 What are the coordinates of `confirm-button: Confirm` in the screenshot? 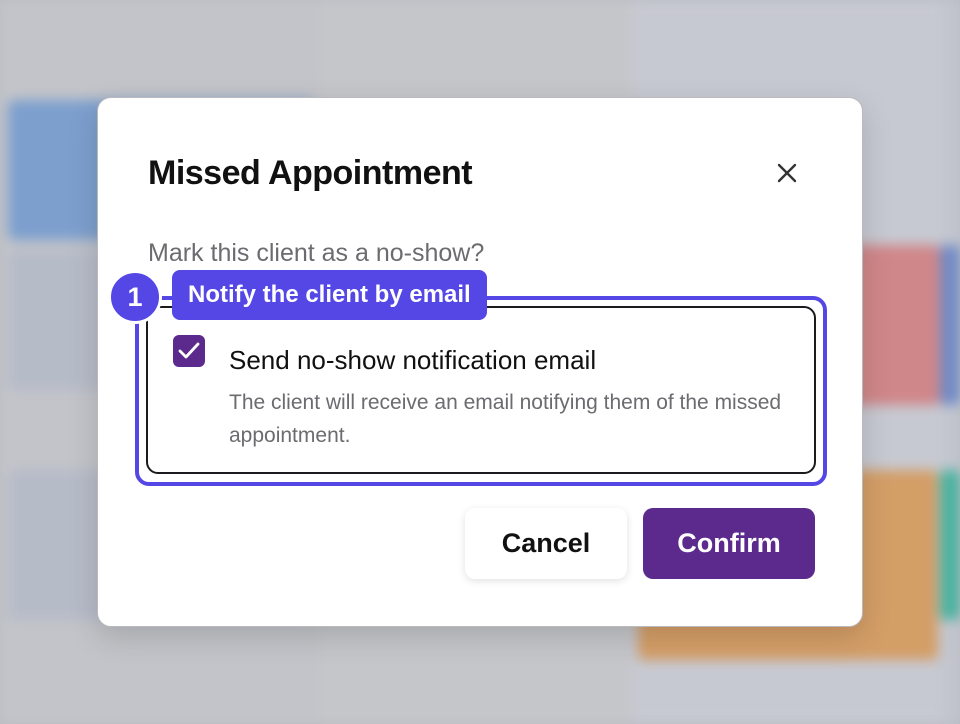 It's located at (729, 543).